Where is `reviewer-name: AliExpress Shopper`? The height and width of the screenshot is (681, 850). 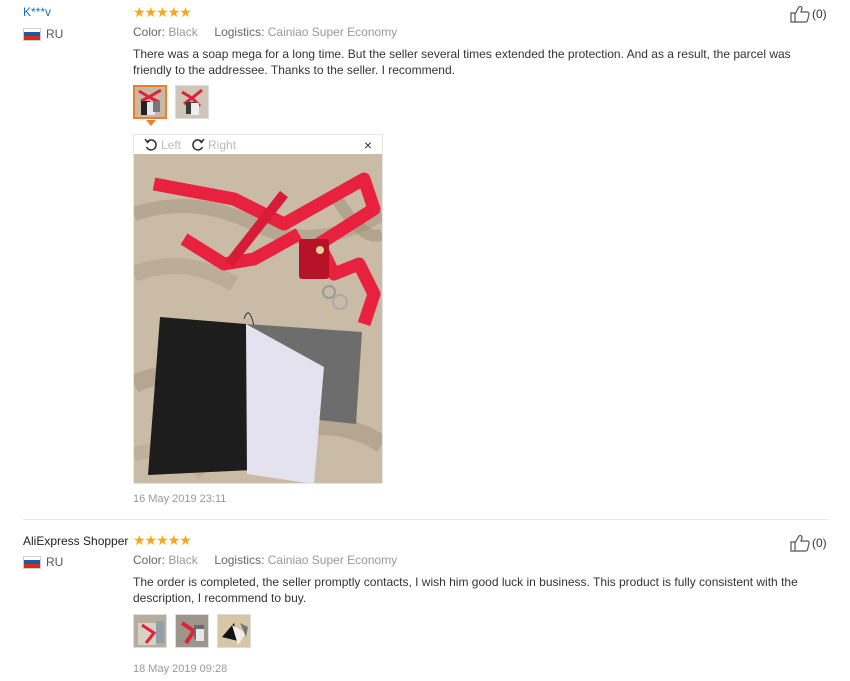
reviewer-name: AliExpress Shopper is located at coordinates (76, 541).